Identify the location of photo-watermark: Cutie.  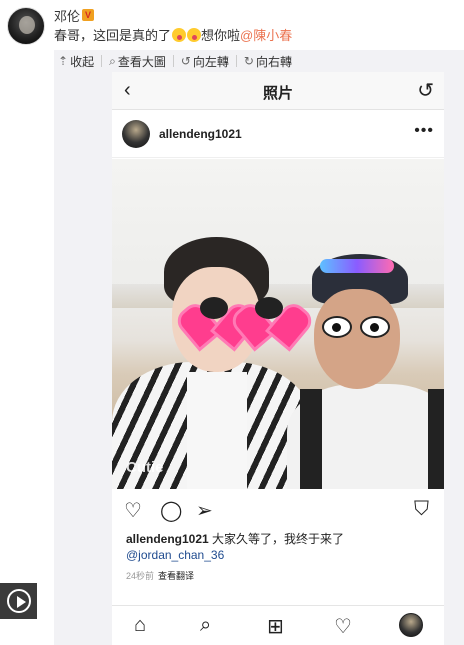
(145, 467).